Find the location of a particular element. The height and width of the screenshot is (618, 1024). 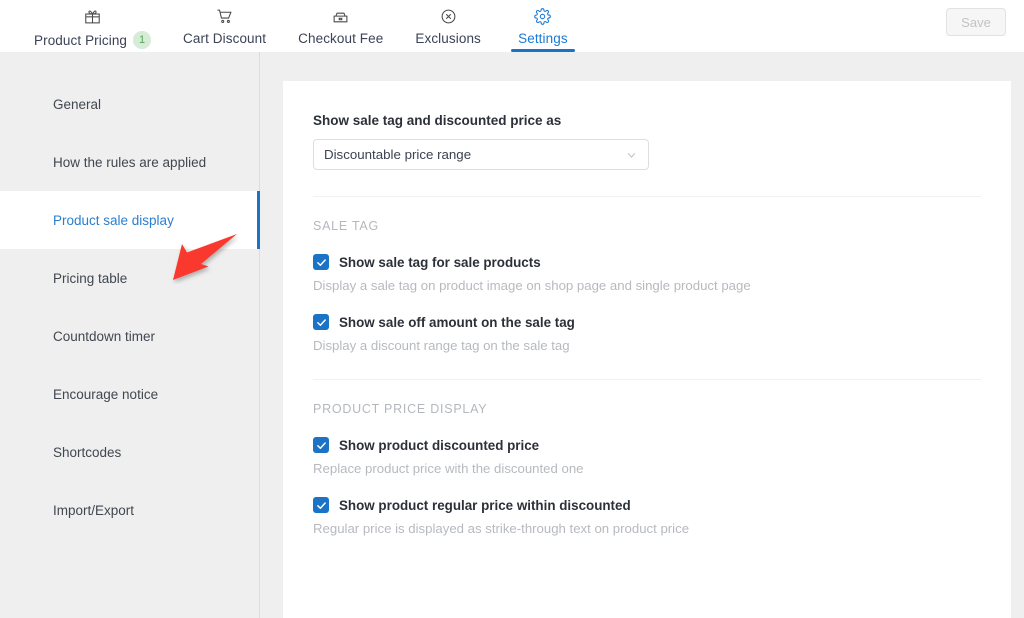

checkbox-row-show-sale-tag-for-sale-products: Show sale tag for sale products is located at coordinates (647, 262).